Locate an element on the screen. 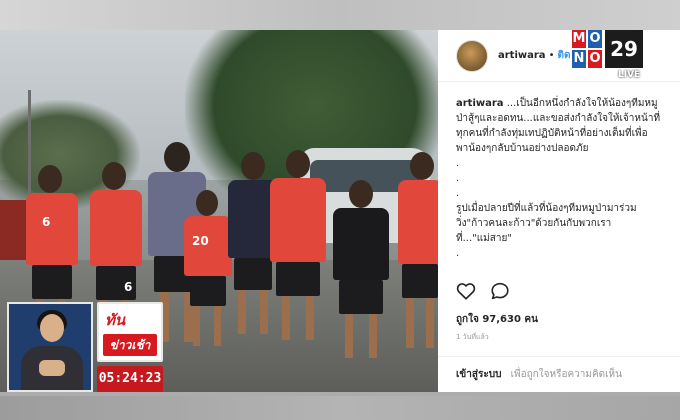  logo-letter: N is located at coordinates (579, 59).